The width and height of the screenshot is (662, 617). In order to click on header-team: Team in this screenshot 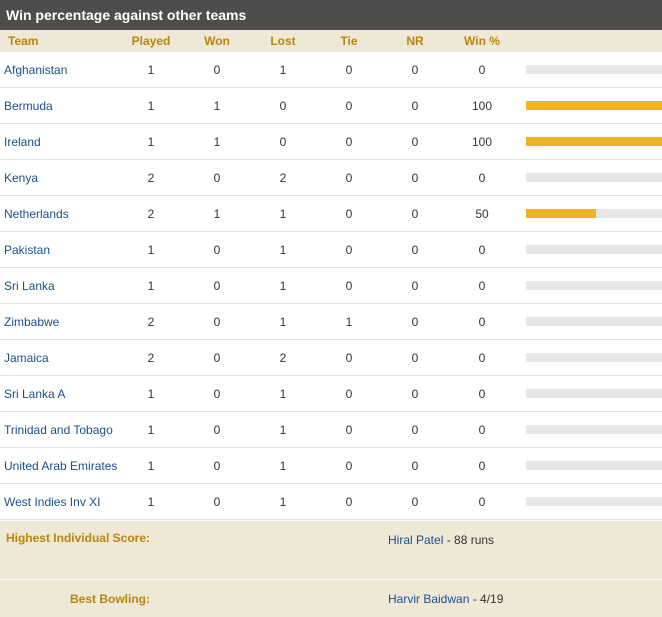, I will do `click(59, 41)`.